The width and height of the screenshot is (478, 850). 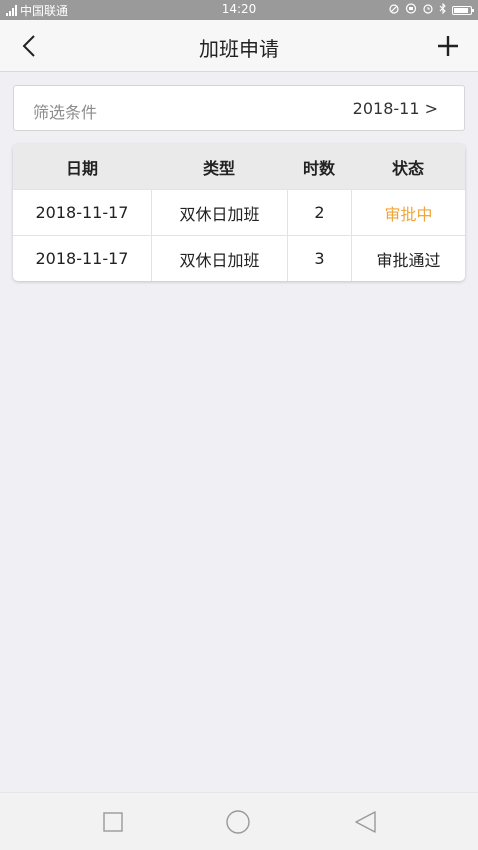 I want to click on triangle-back-icon, so click(x=365, y=822).